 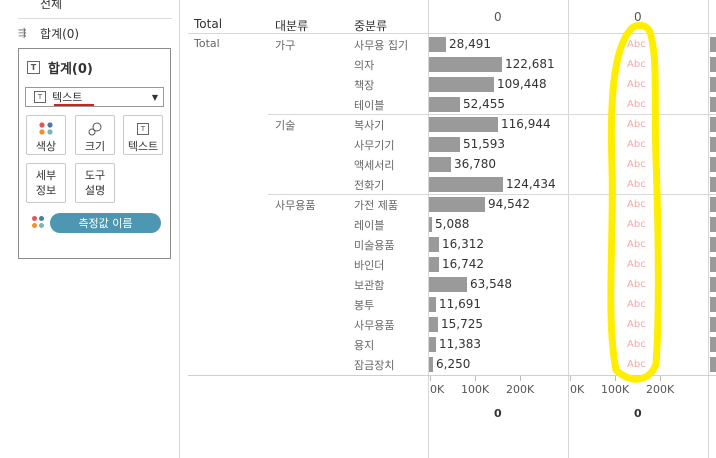 What do you see at coordinates (95, 146) in the screenshot?
I see `size-label: 크기` at bounding box center [95, 146].